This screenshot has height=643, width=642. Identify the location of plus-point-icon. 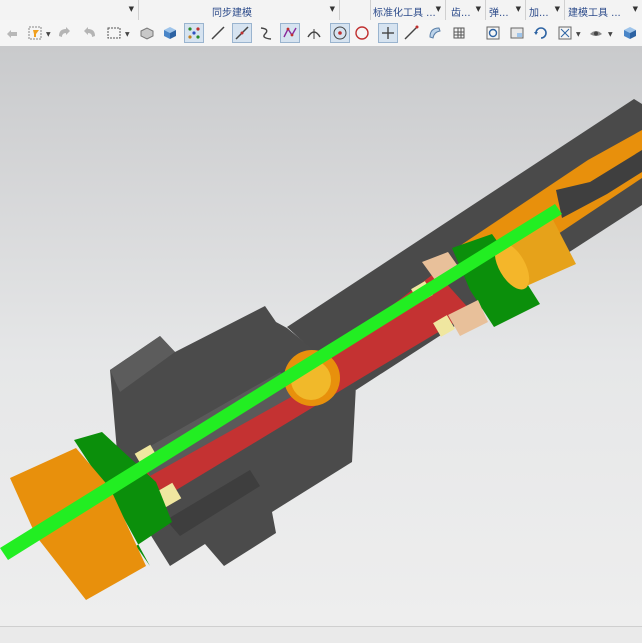
(388, 33).